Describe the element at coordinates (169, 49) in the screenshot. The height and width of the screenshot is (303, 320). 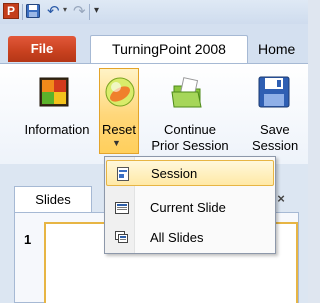
I see `tab-turningpoint: TurningPoint 2008` at that location.